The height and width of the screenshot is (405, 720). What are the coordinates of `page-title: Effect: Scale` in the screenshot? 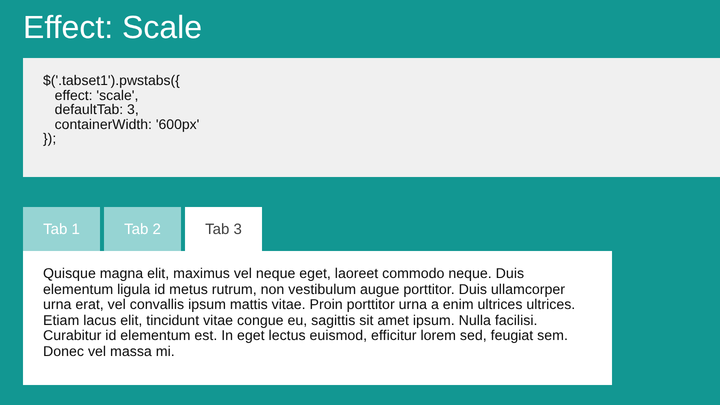 It's located at (113, 27).